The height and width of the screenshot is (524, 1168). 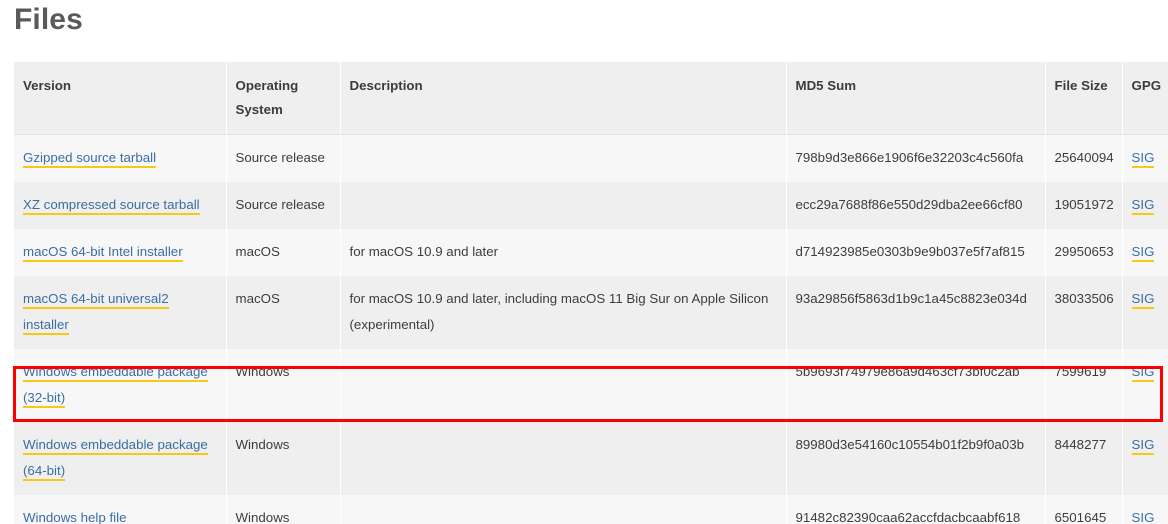 I want to click on cell-file-size: 38033506, so click(x=1084, y=312).